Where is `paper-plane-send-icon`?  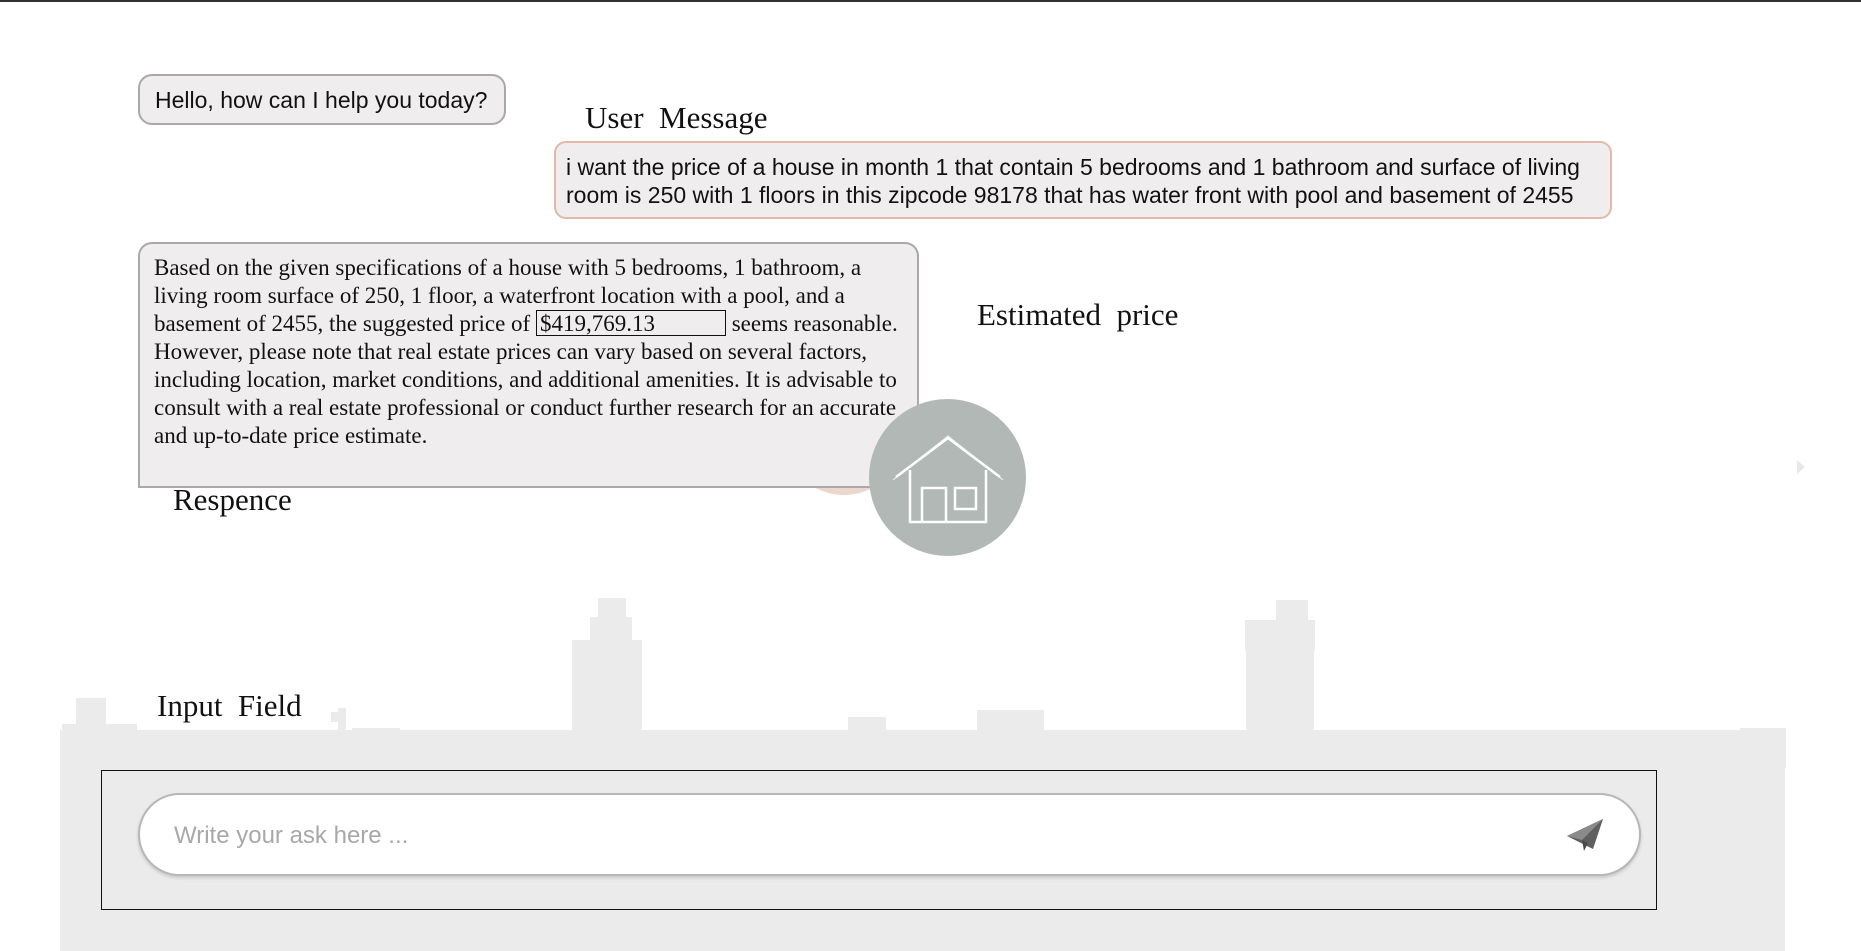
paper-plane-send-icon is located at coordinates (1585, 835).